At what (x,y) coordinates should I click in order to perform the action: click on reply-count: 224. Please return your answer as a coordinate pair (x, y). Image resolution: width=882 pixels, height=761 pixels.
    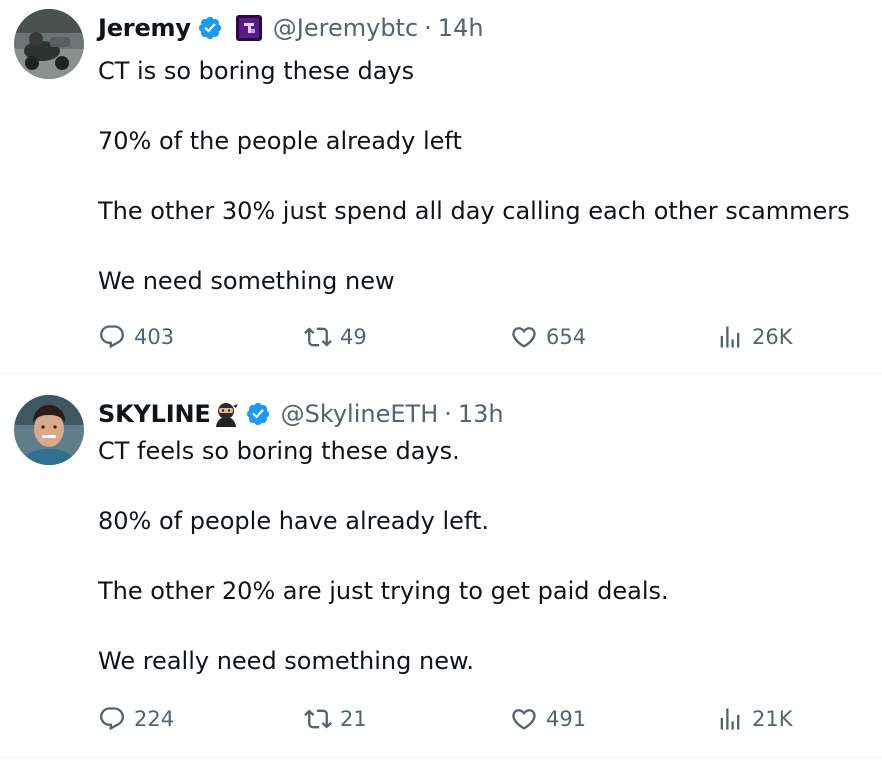
    Looking at the image, I should click on (154, 719).